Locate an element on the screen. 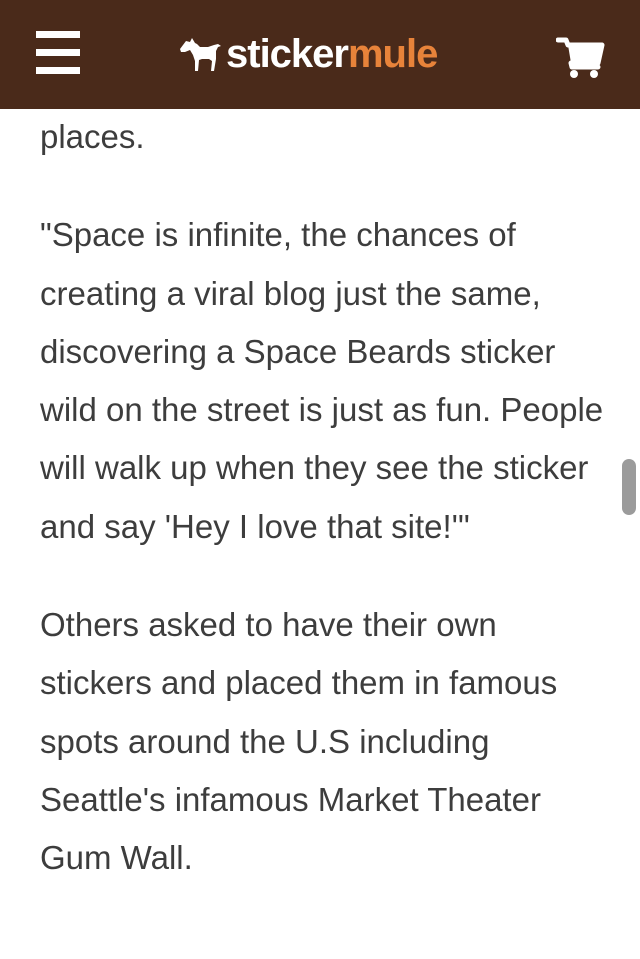  hamburger-menu-icon is located at coordinates (59, 53).